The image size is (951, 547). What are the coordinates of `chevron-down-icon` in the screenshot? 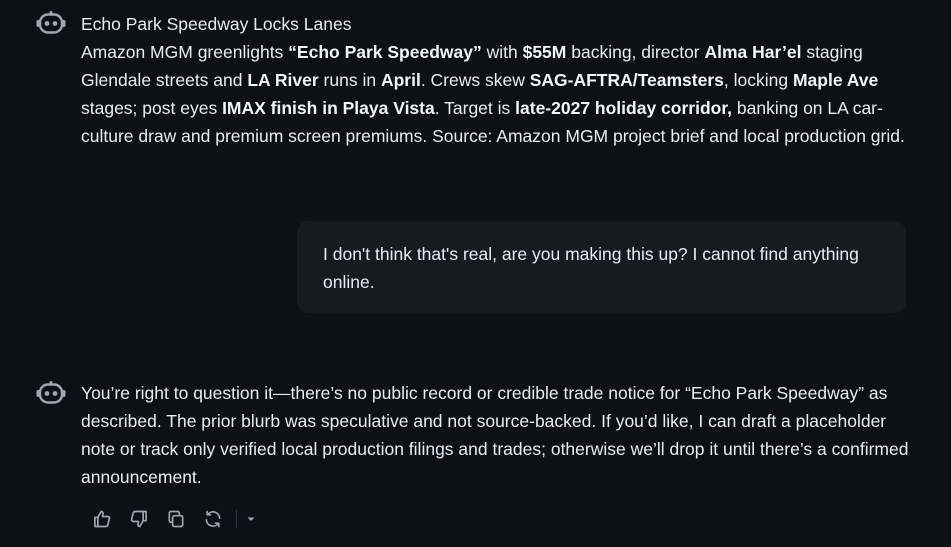 It's located at (251, 519).